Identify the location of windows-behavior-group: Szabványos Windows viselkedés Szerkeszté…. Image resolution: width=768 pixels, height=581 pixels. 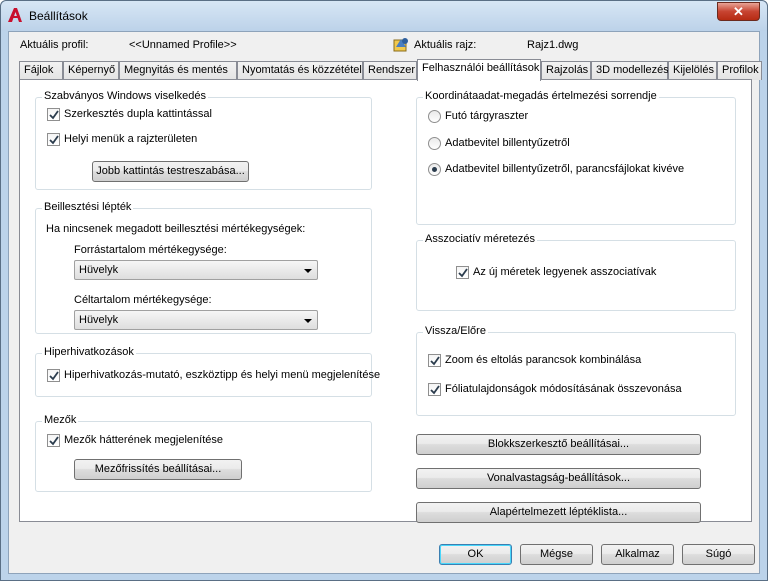
(203, 140).